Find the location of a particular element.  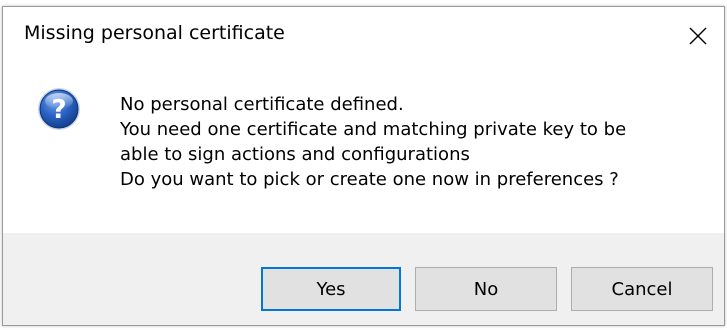

message-line: No personal certificate defined. is located at coordinates (262, 104).